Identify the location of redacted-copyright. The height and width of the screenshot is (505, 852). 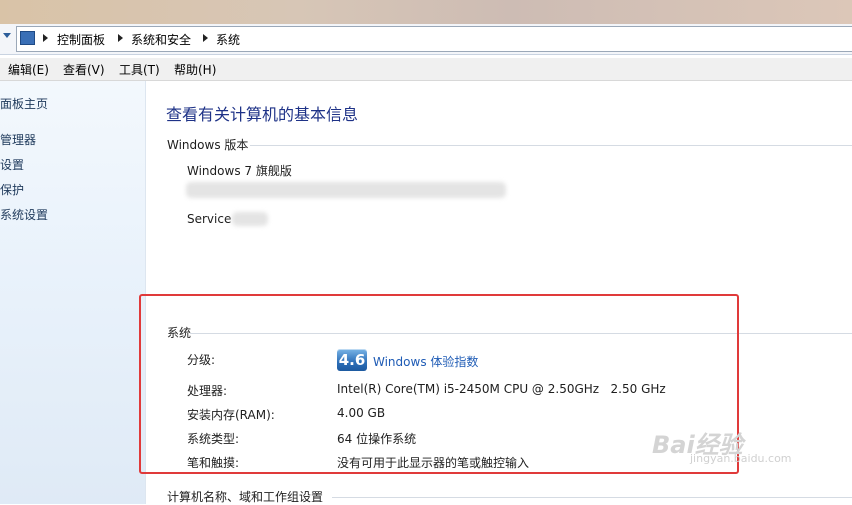
(346, 190).